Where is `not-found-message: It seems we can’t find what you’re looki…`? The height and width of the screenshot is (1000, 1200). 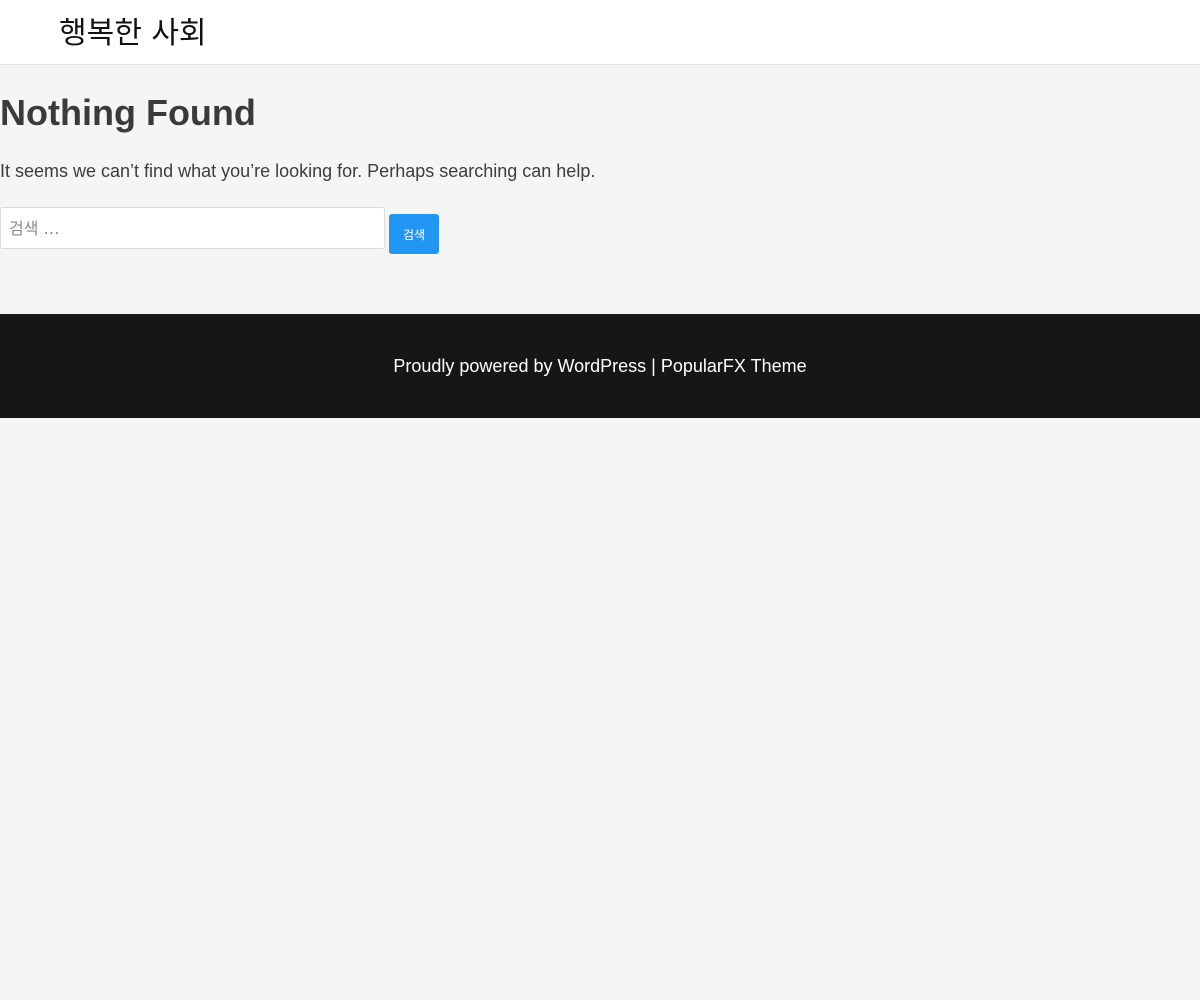 not-found-message: It seems we can’t find what you’re looki… is located at coordinates (298, 171).